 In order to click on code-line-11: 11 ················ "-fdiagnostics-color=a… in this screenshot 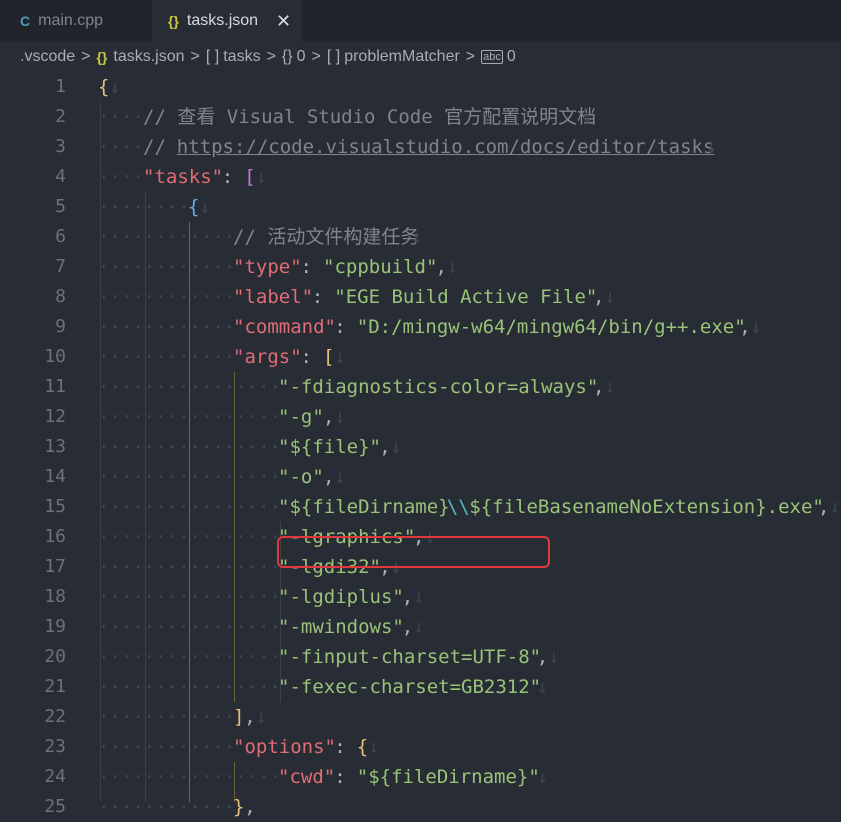, I will do `click(420, 387)`.